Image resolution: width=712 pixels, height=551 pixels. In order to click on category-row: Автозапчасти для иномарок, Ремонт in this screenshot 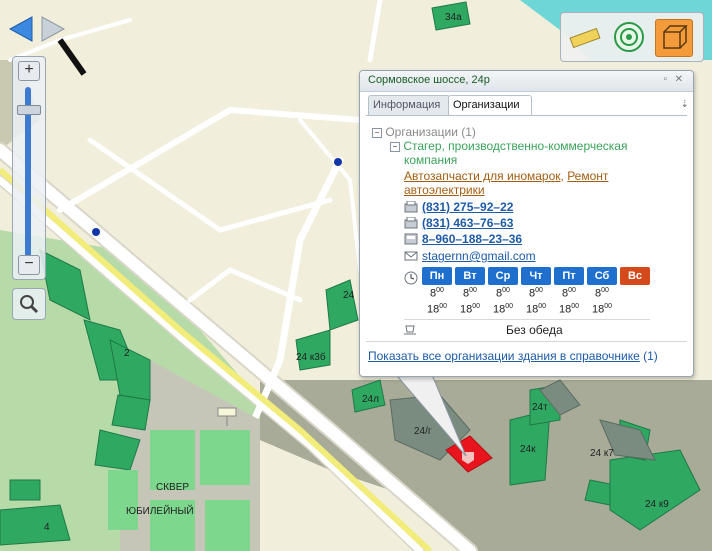, I will do `click(506, 176)`.